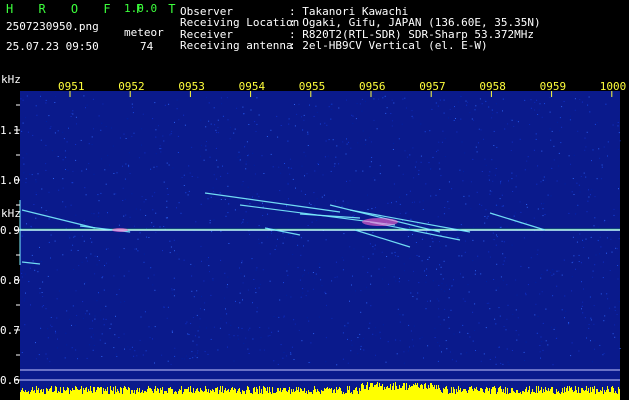 The width and height of the screenshot is (629, 400). I want to click on time-tick-label: 0953, so click(191, 86).